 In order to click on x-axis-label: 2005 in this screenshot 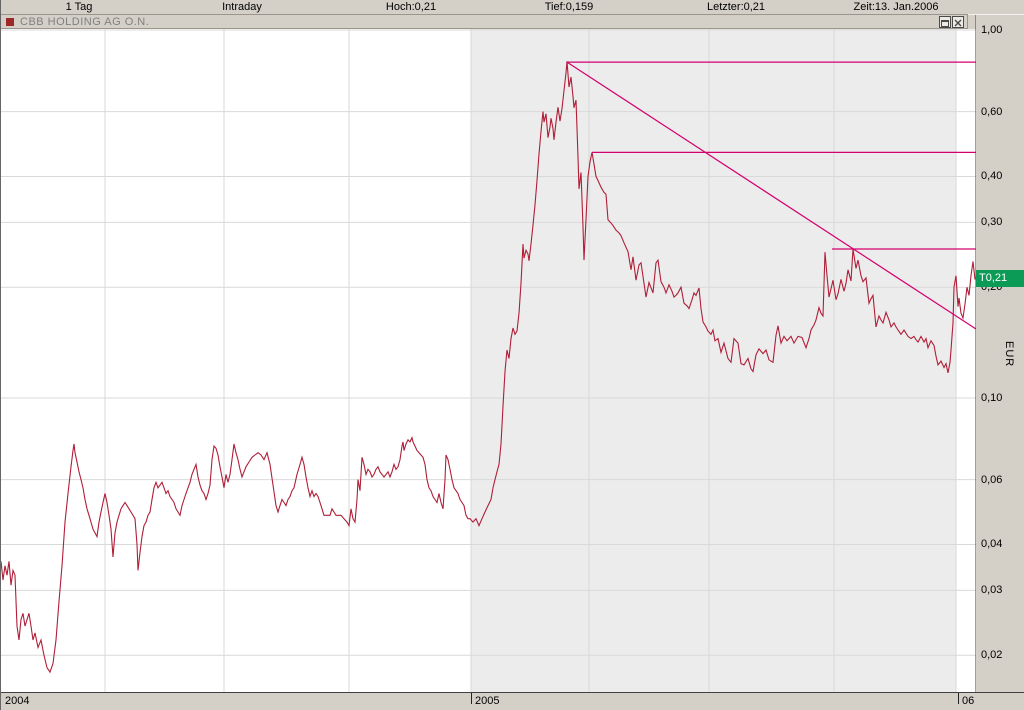, I will do `click(487, 701)`.